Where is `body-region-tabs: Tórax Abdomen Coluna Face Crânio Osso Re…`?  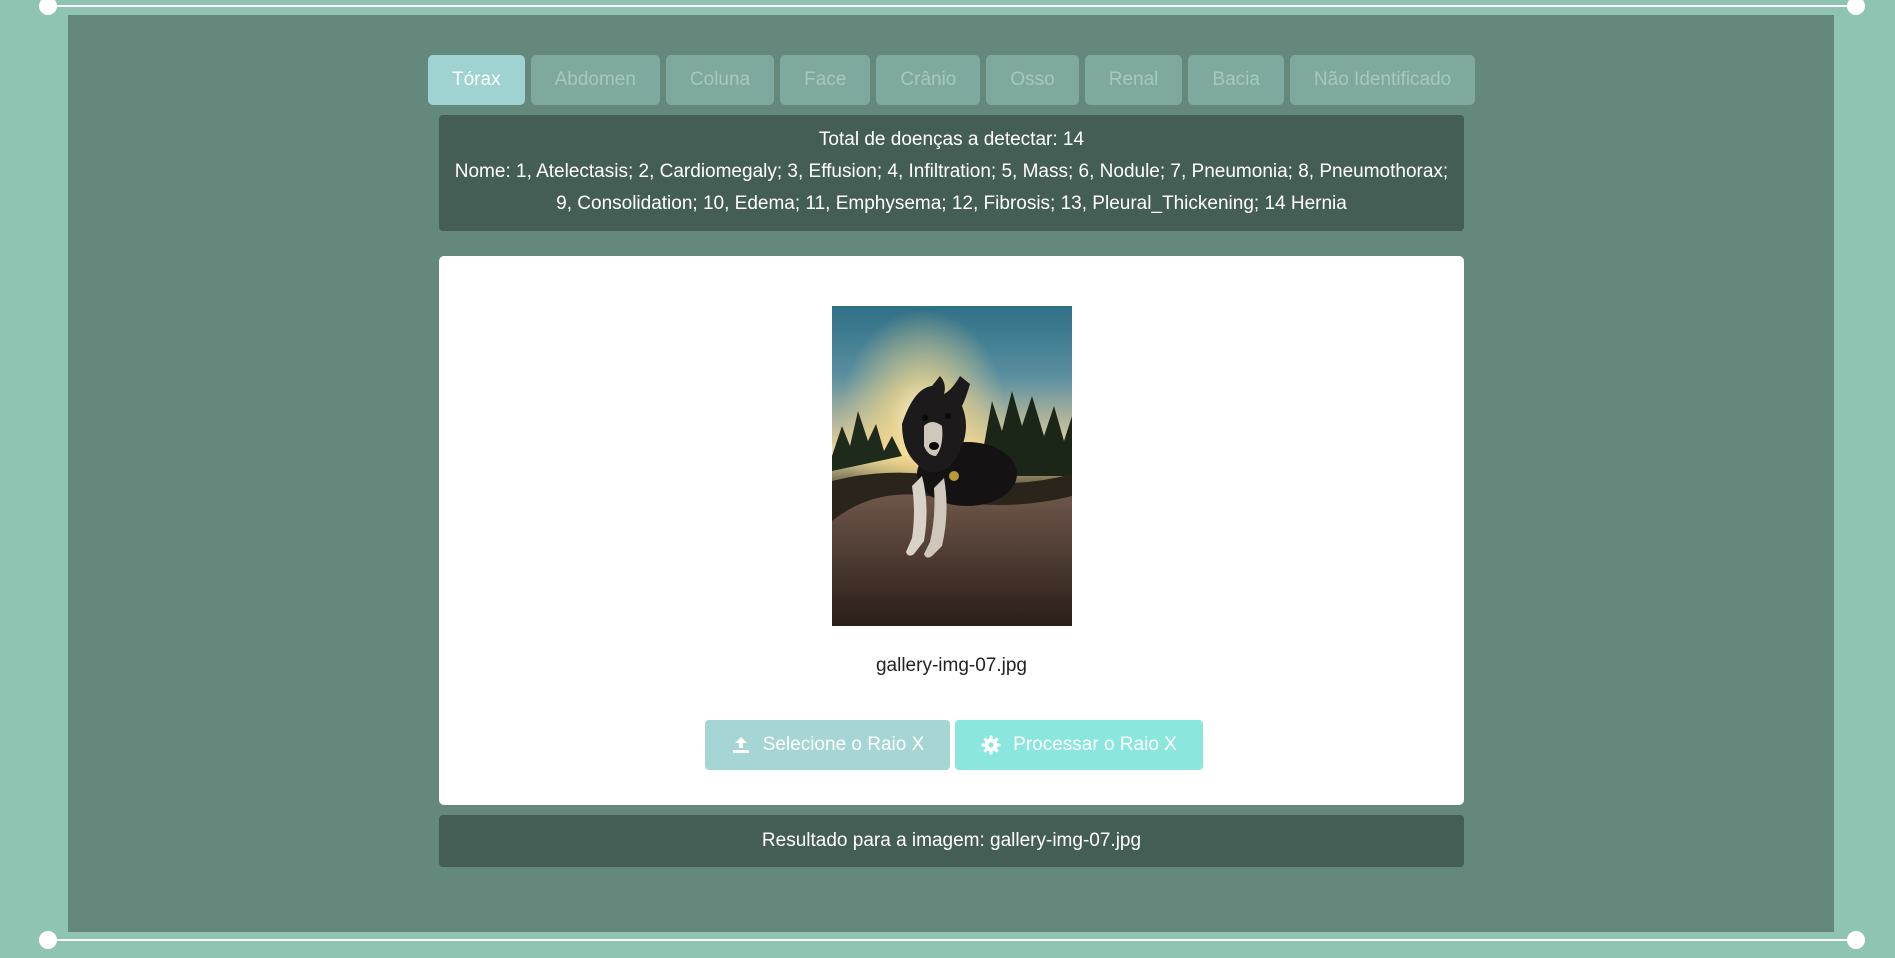 body-region-tabs: Tórax Abdomen Coluna Face Crânio Osso Re… is located at coordinates (952, 80).